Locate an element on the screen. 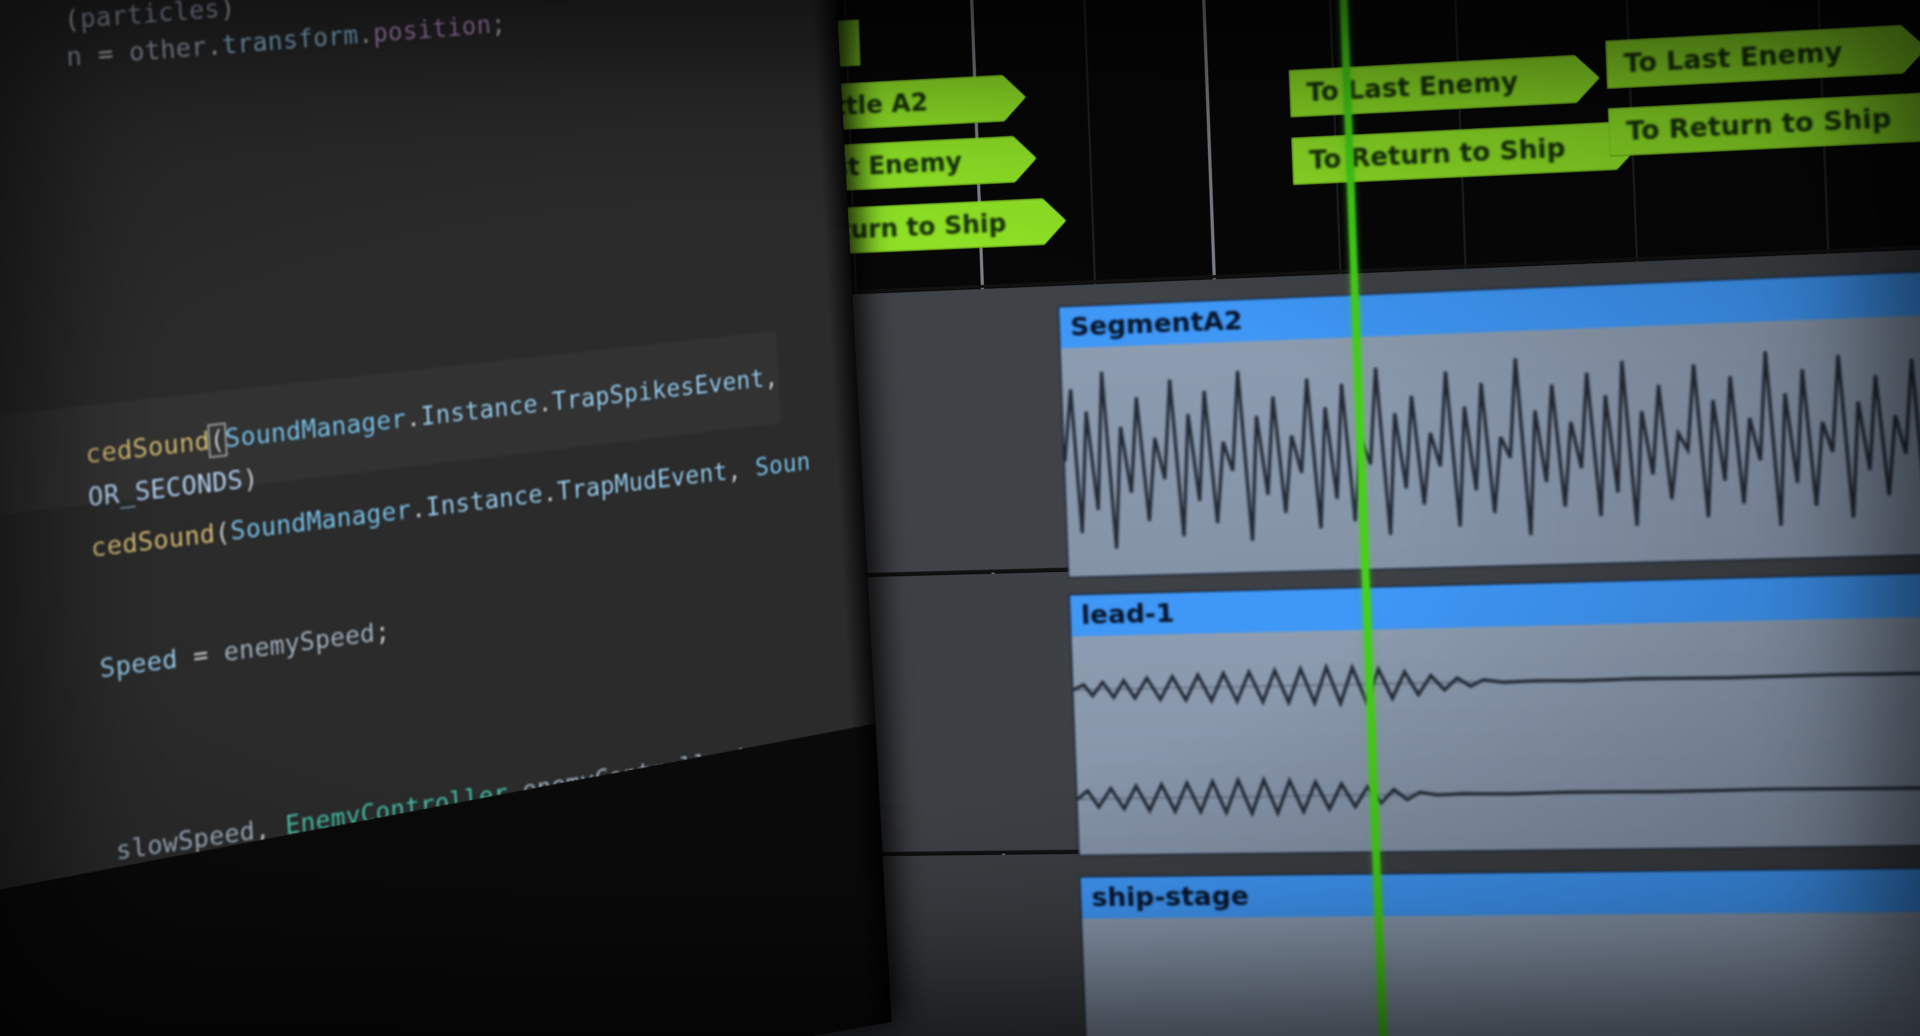 The image size is (1920, 1036). clip-lead-1: lead-1 is located at coordinates (1494, 711).